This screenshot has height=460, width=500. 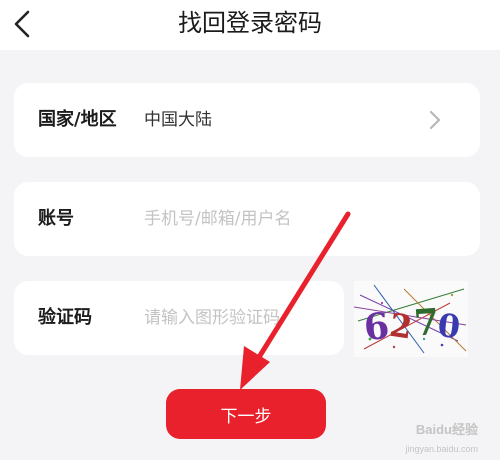 I want to click on back-button, so click(x=23, y=24).